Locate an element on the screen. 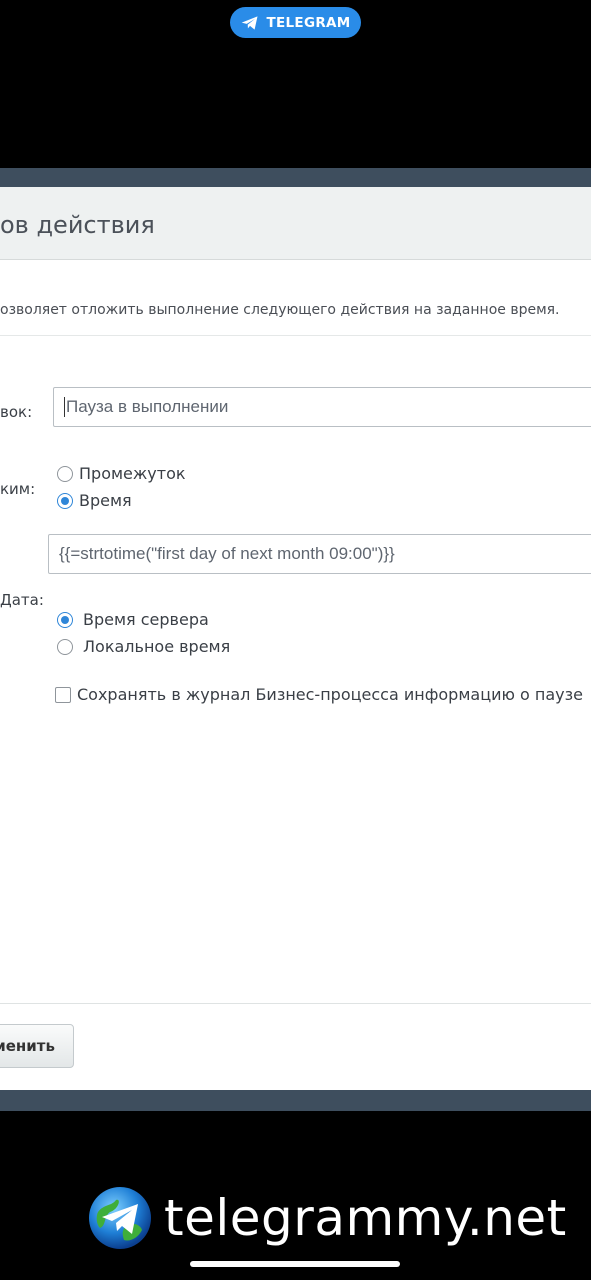  date-option-local: Локальное время is located at coordinates (143, 646).